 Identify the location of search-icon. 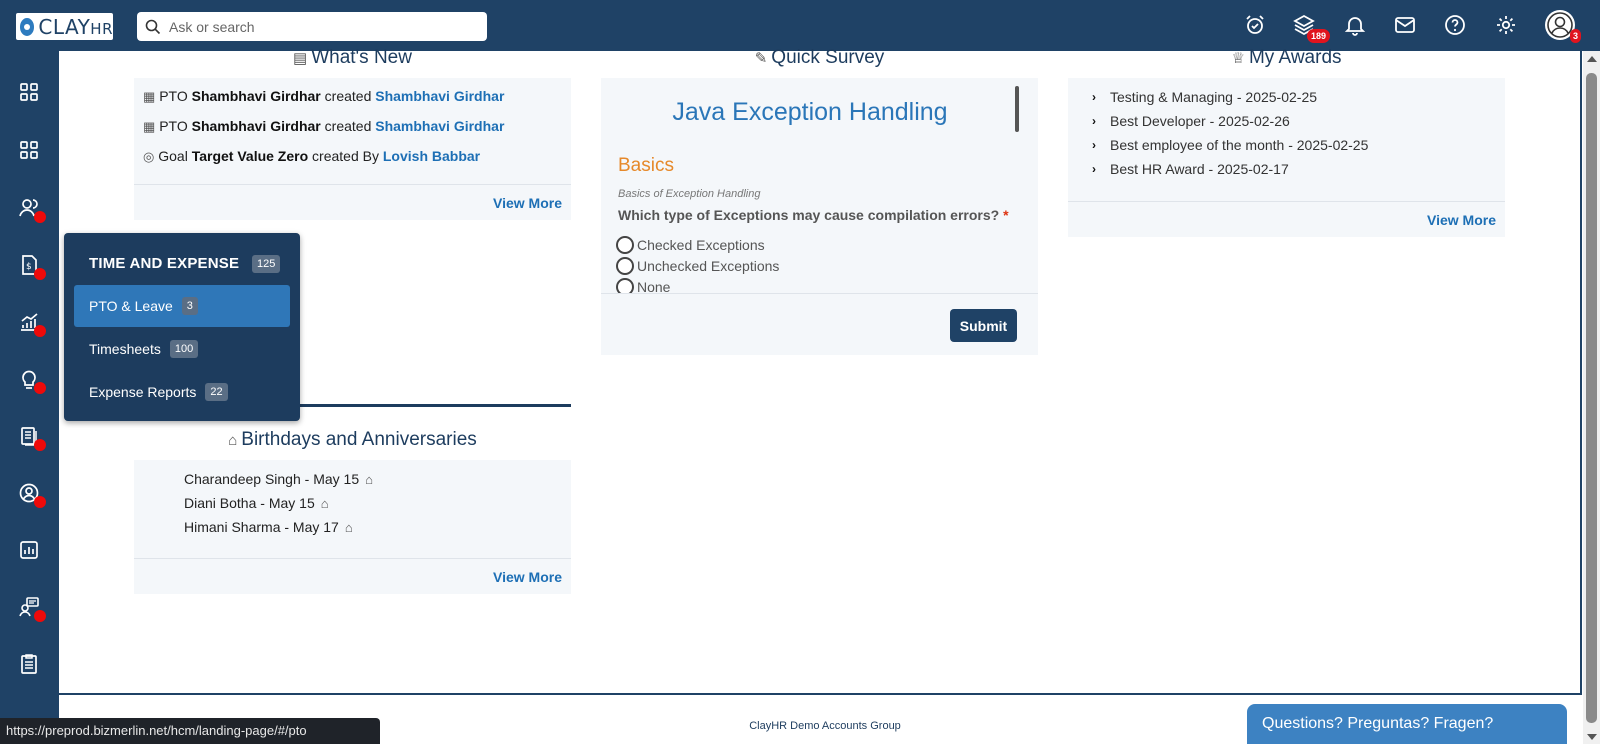
(153, 26).